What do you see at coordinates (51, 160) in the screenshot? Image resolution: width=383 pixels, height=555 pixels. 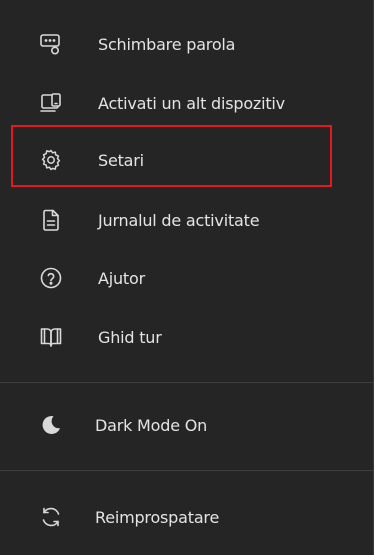 I see `gear-icon` at bounding box center [51, 160].